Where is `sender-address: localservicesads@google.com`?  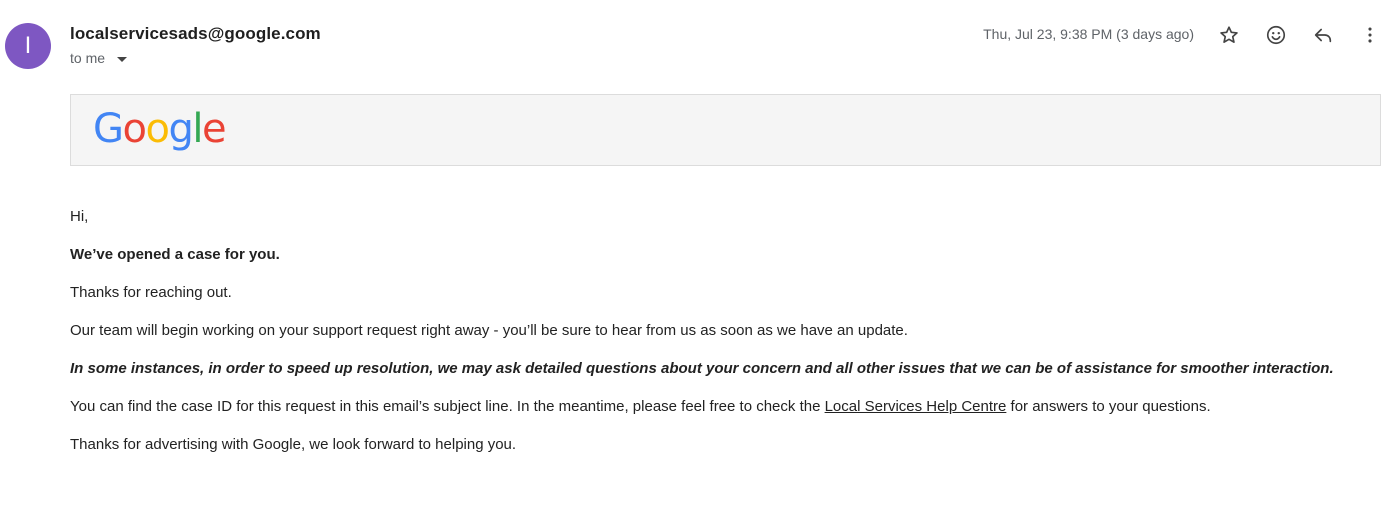
sender-address: localservicesads@google.com is located at coordinates (195, 33).